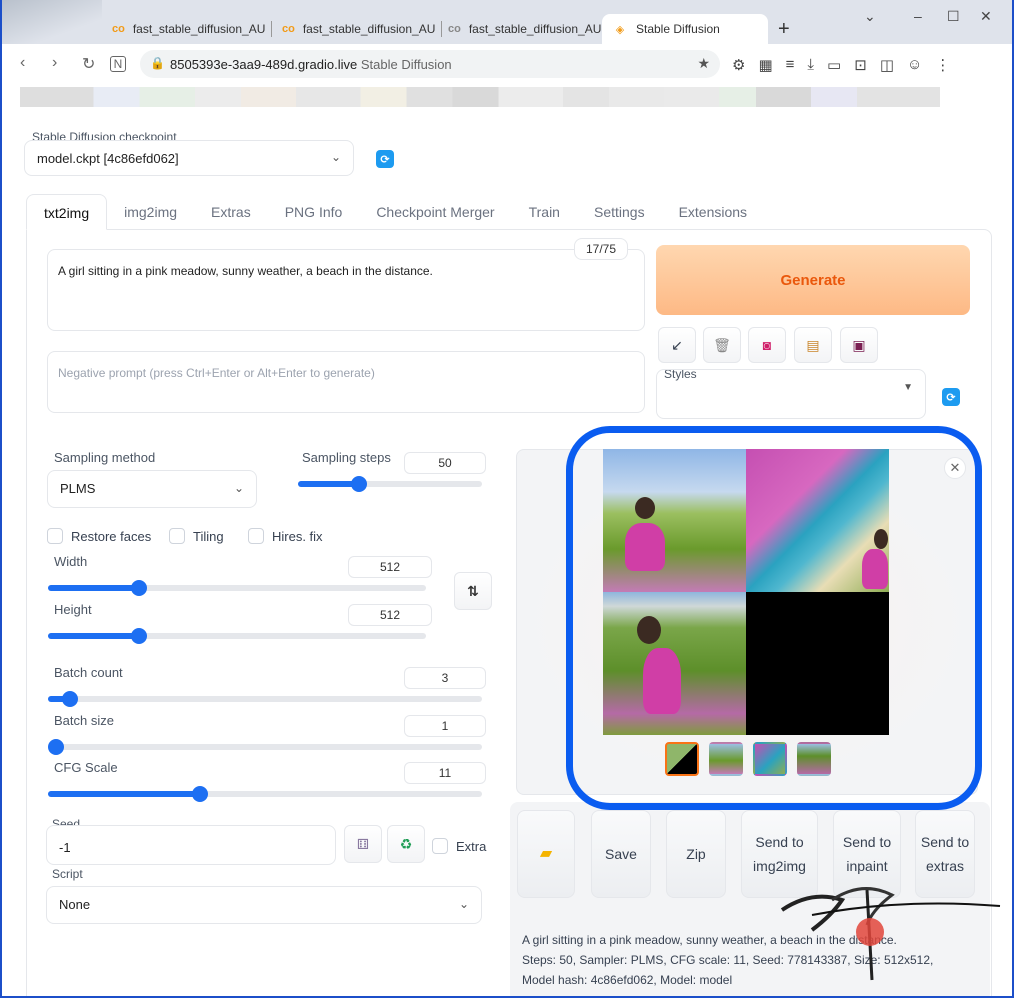 The image size is (1014, 998). Describe the element at coordinates (52, 22) in the screenshot. I see `window-icon` at that location.